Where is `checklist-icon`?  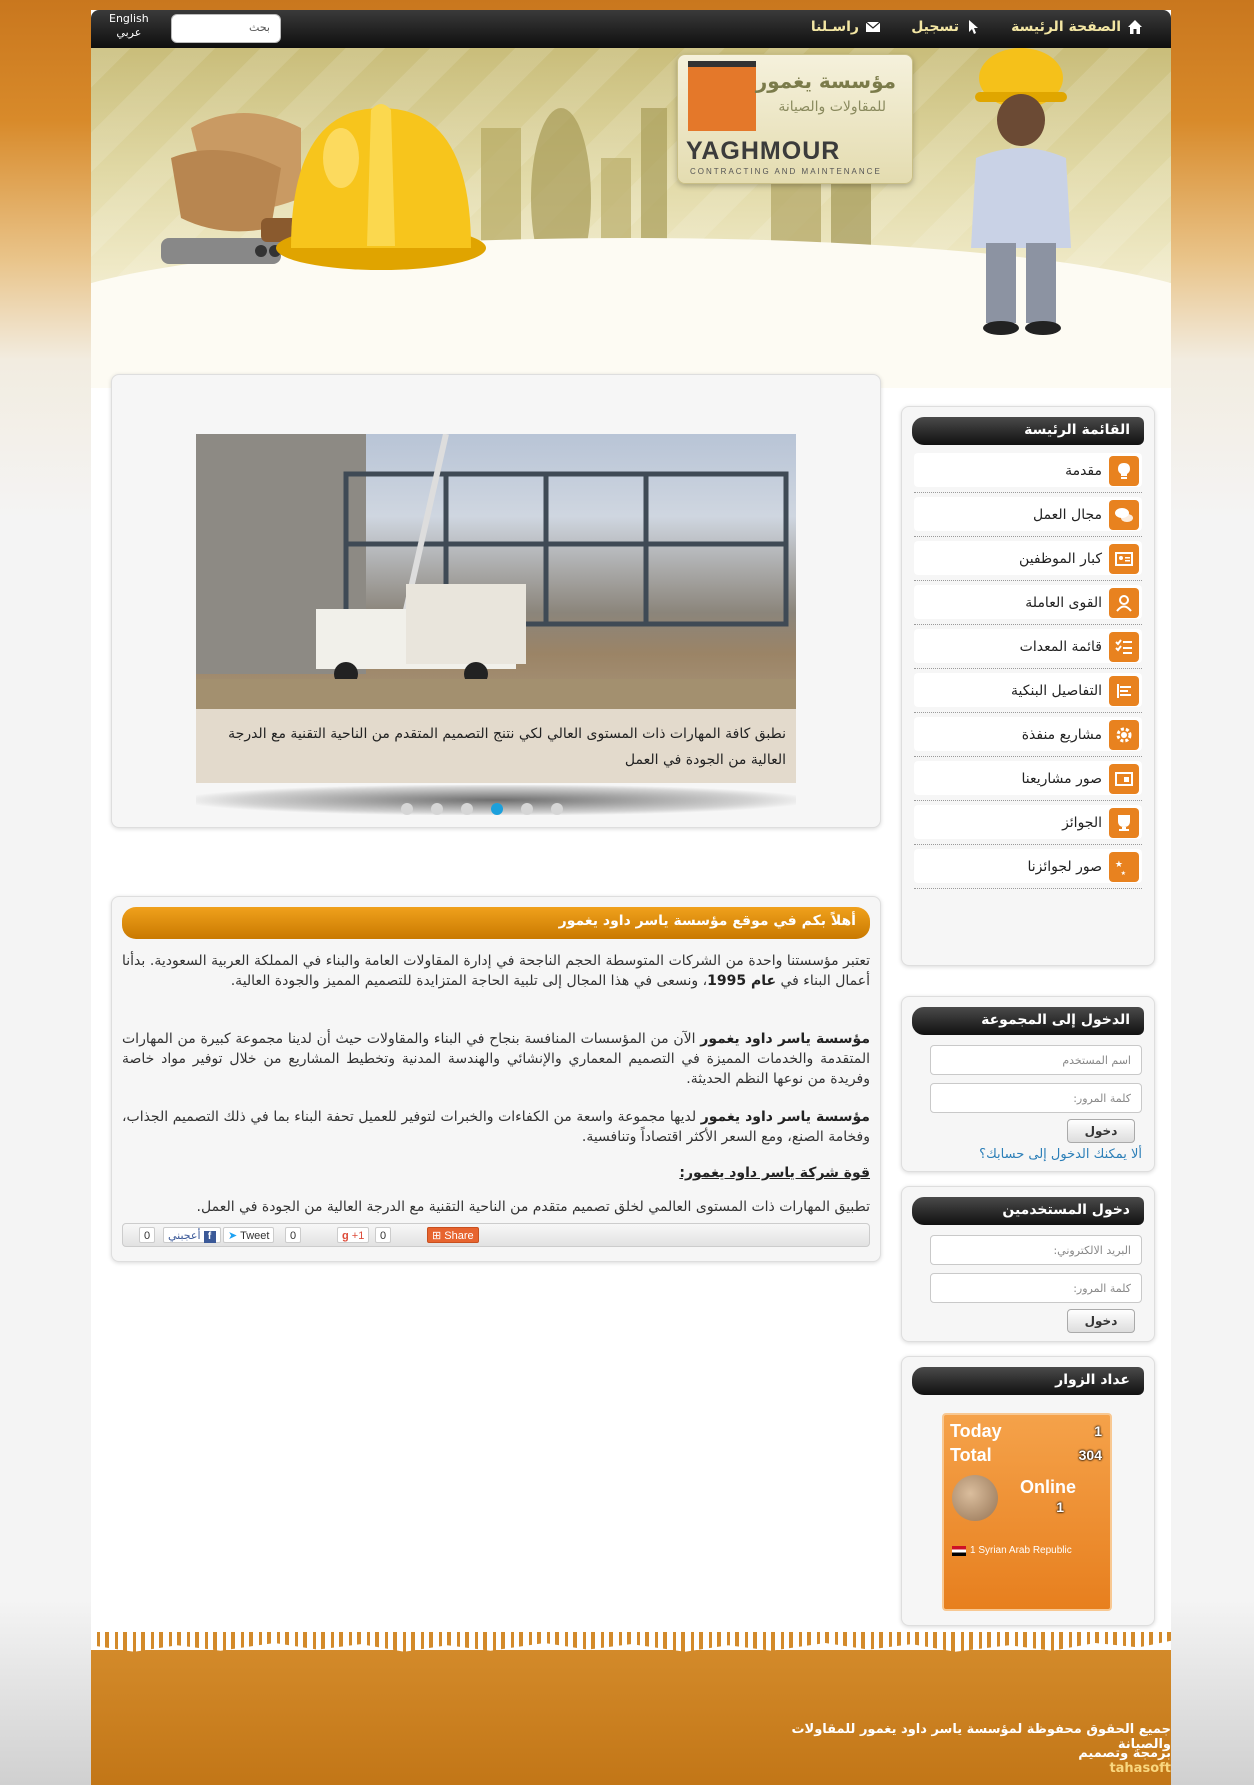 checklist-icon is located at coordinates (1124, 647).